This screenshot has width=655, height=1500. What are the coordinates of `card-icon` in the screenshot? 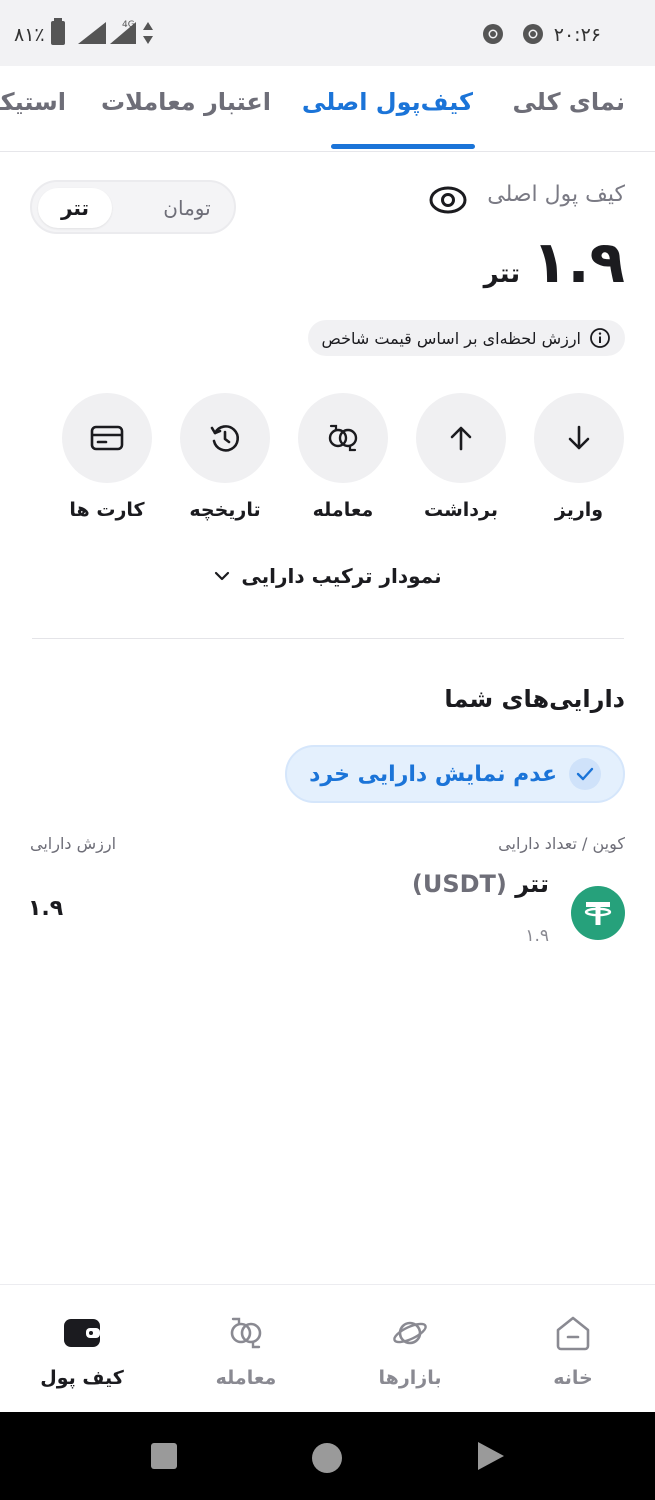 It's located at (107, 438).